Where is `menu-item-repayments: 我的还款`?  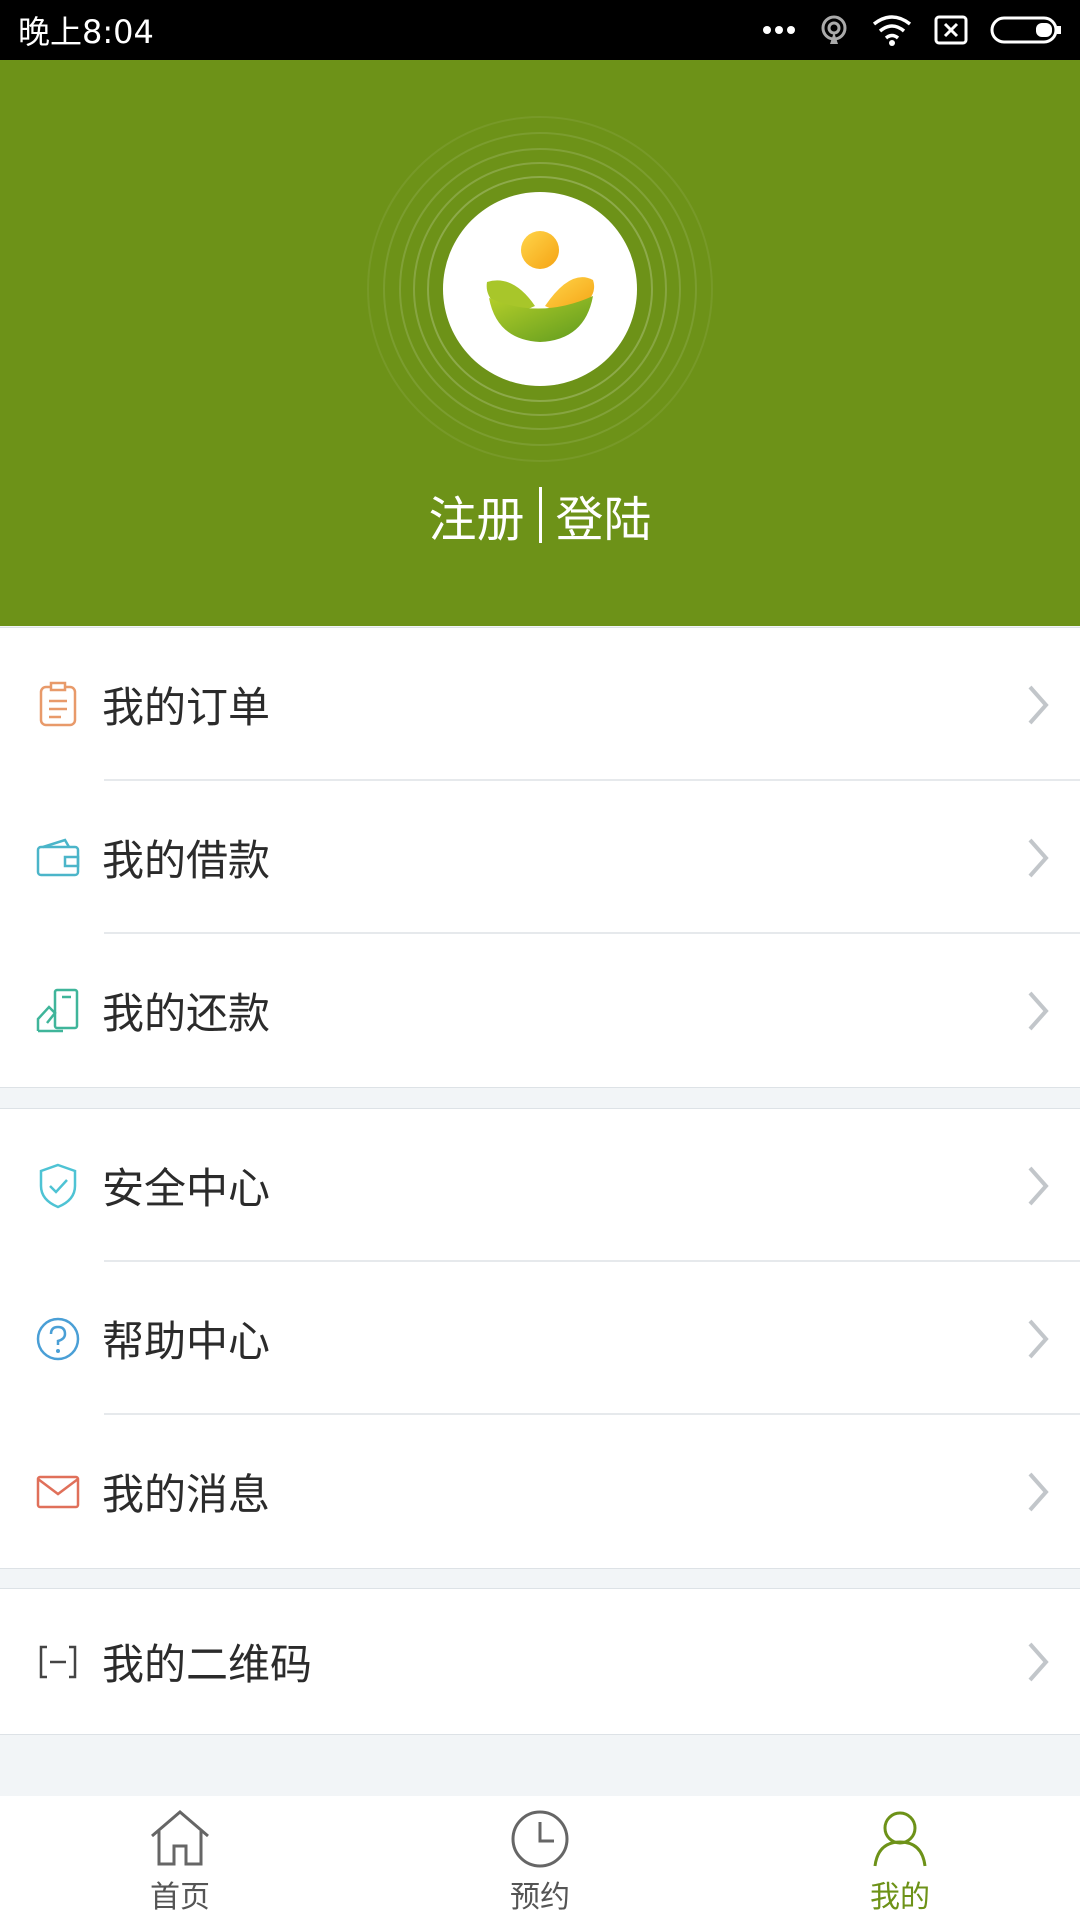 menu-item-repayments: 我的还款 is located at coordinates (540, 1010).